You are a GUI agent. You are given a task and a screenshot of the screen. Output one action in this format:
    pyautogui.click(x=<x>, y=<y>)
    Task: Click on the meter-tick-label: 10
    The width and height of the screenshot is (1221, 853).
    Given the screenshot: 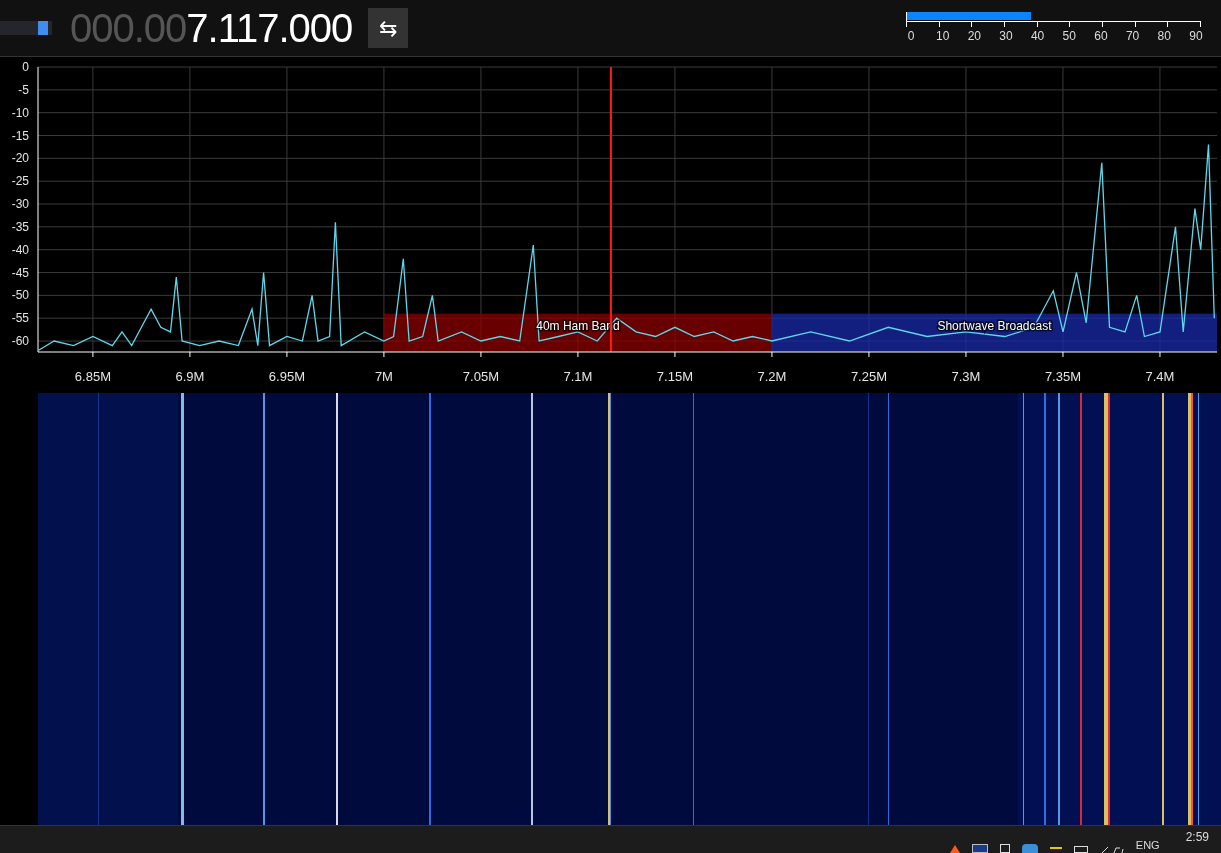 What is the action you would take?
    pyautogui.click(x=942, y=36)
    